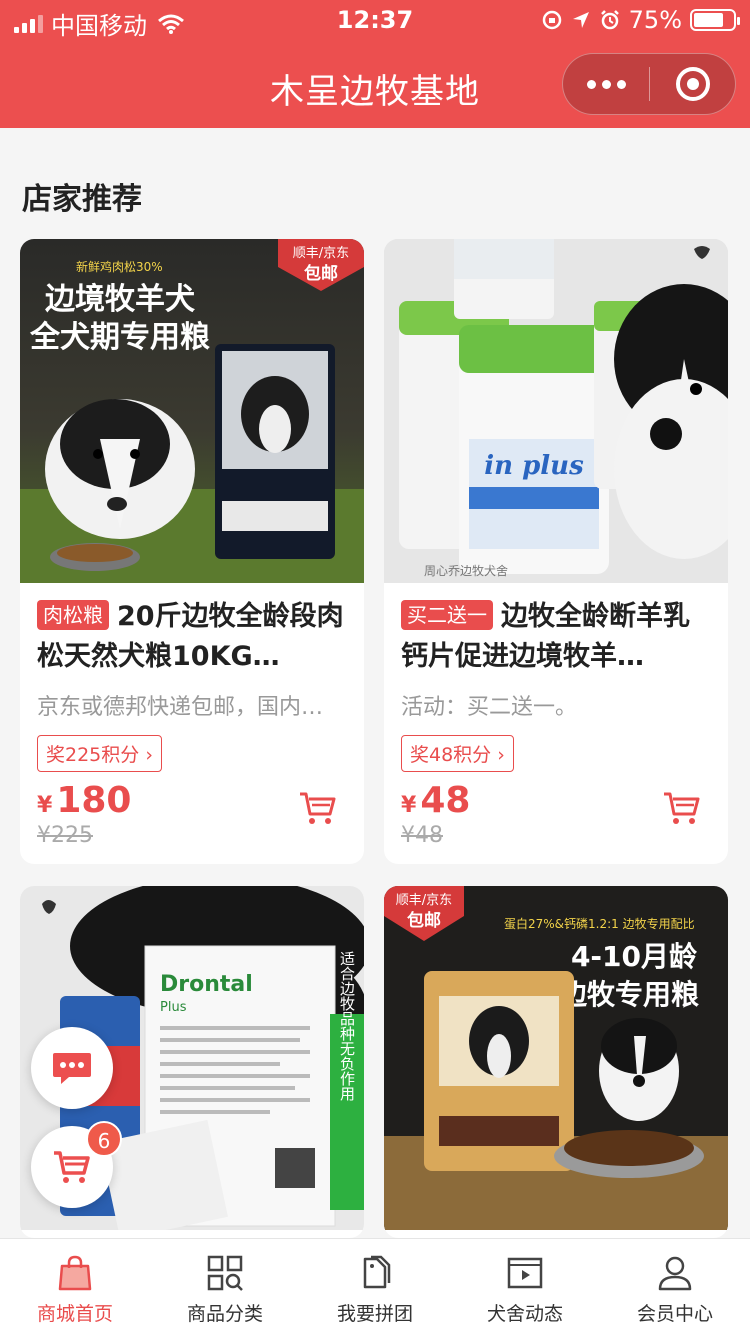 The image size is (750, 1334). What do you see at coordinates (634, 956) in the screenshot?
I see `image-headline-1: 4-10月龄` at bounding box center [634, 956].